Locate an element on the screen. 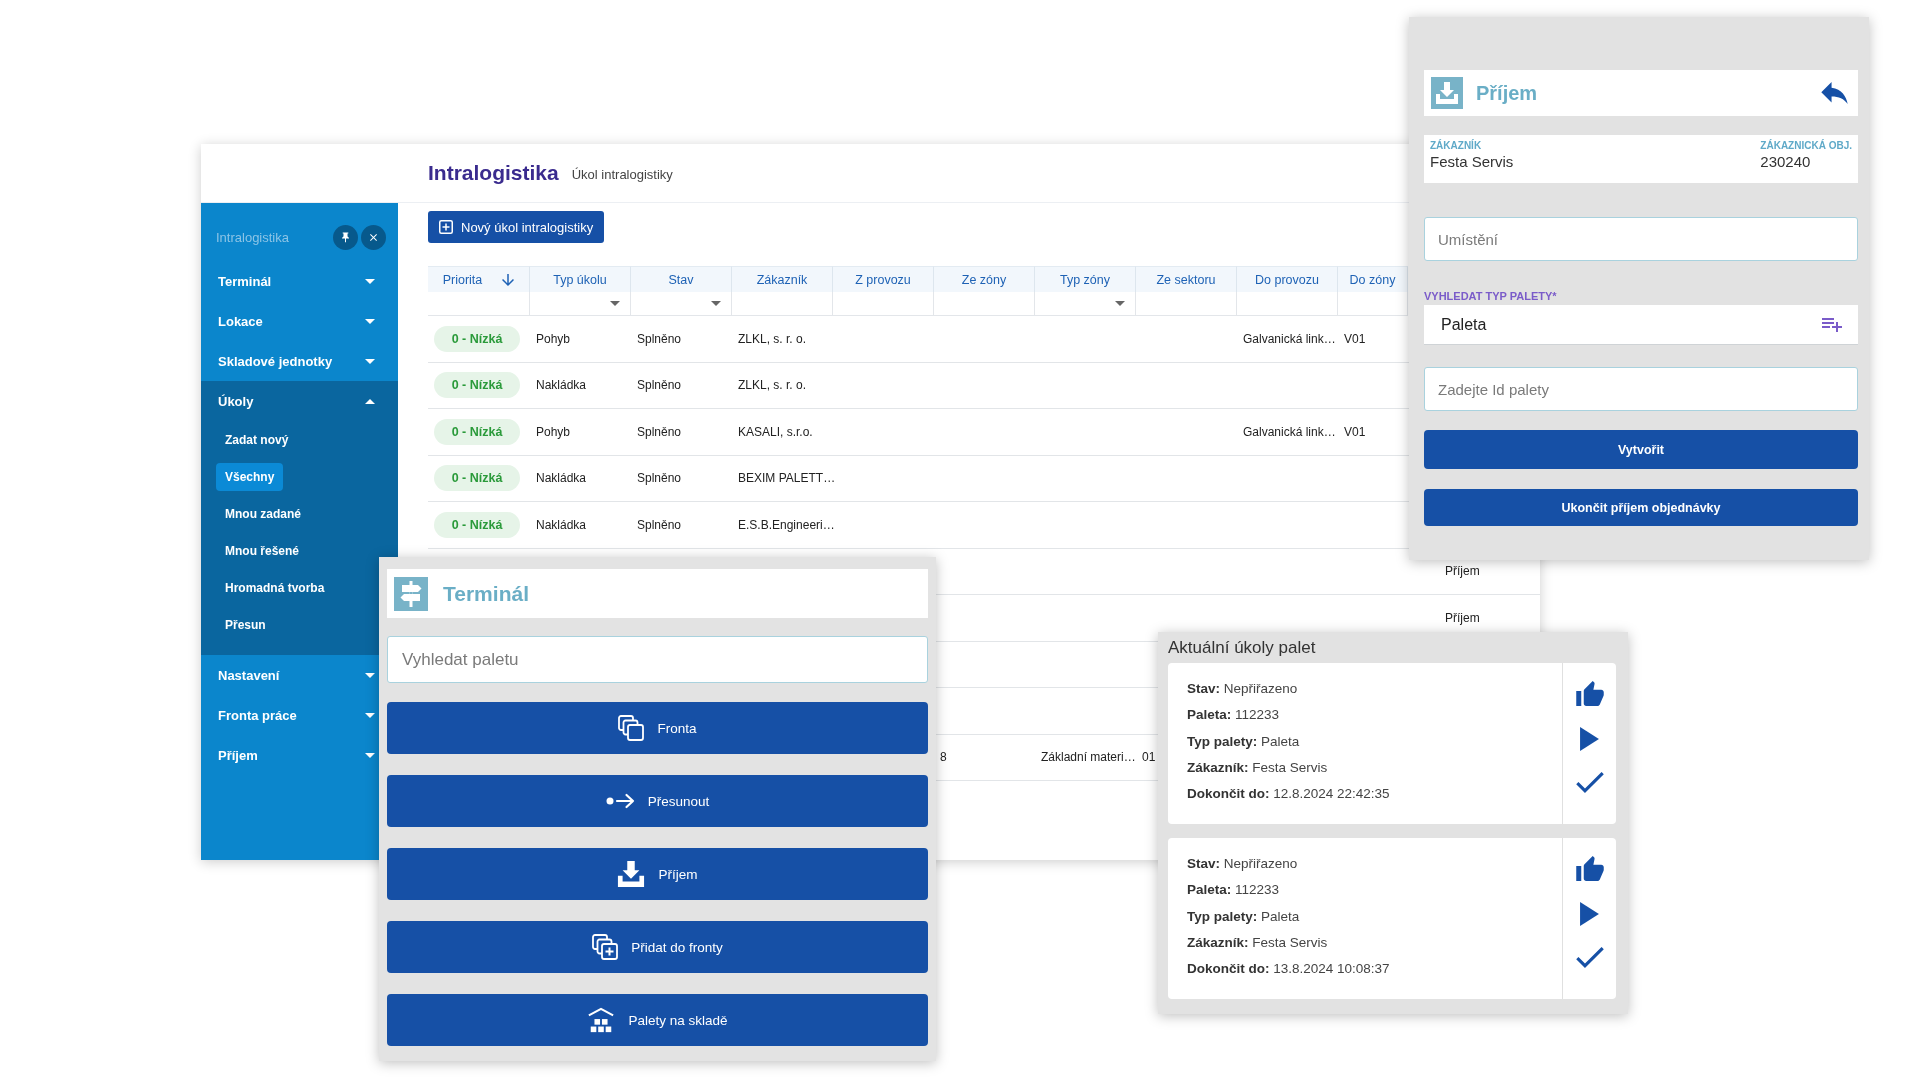 The image size is (1920, 1080). pallet-id-field: Zadejte Id palety is located at coordinates (1641, 389).